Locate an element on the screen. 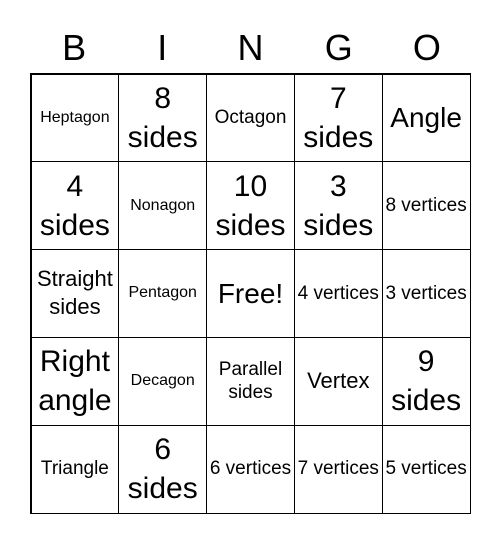  header-letter-b: B is located at coordinates (74, 47).